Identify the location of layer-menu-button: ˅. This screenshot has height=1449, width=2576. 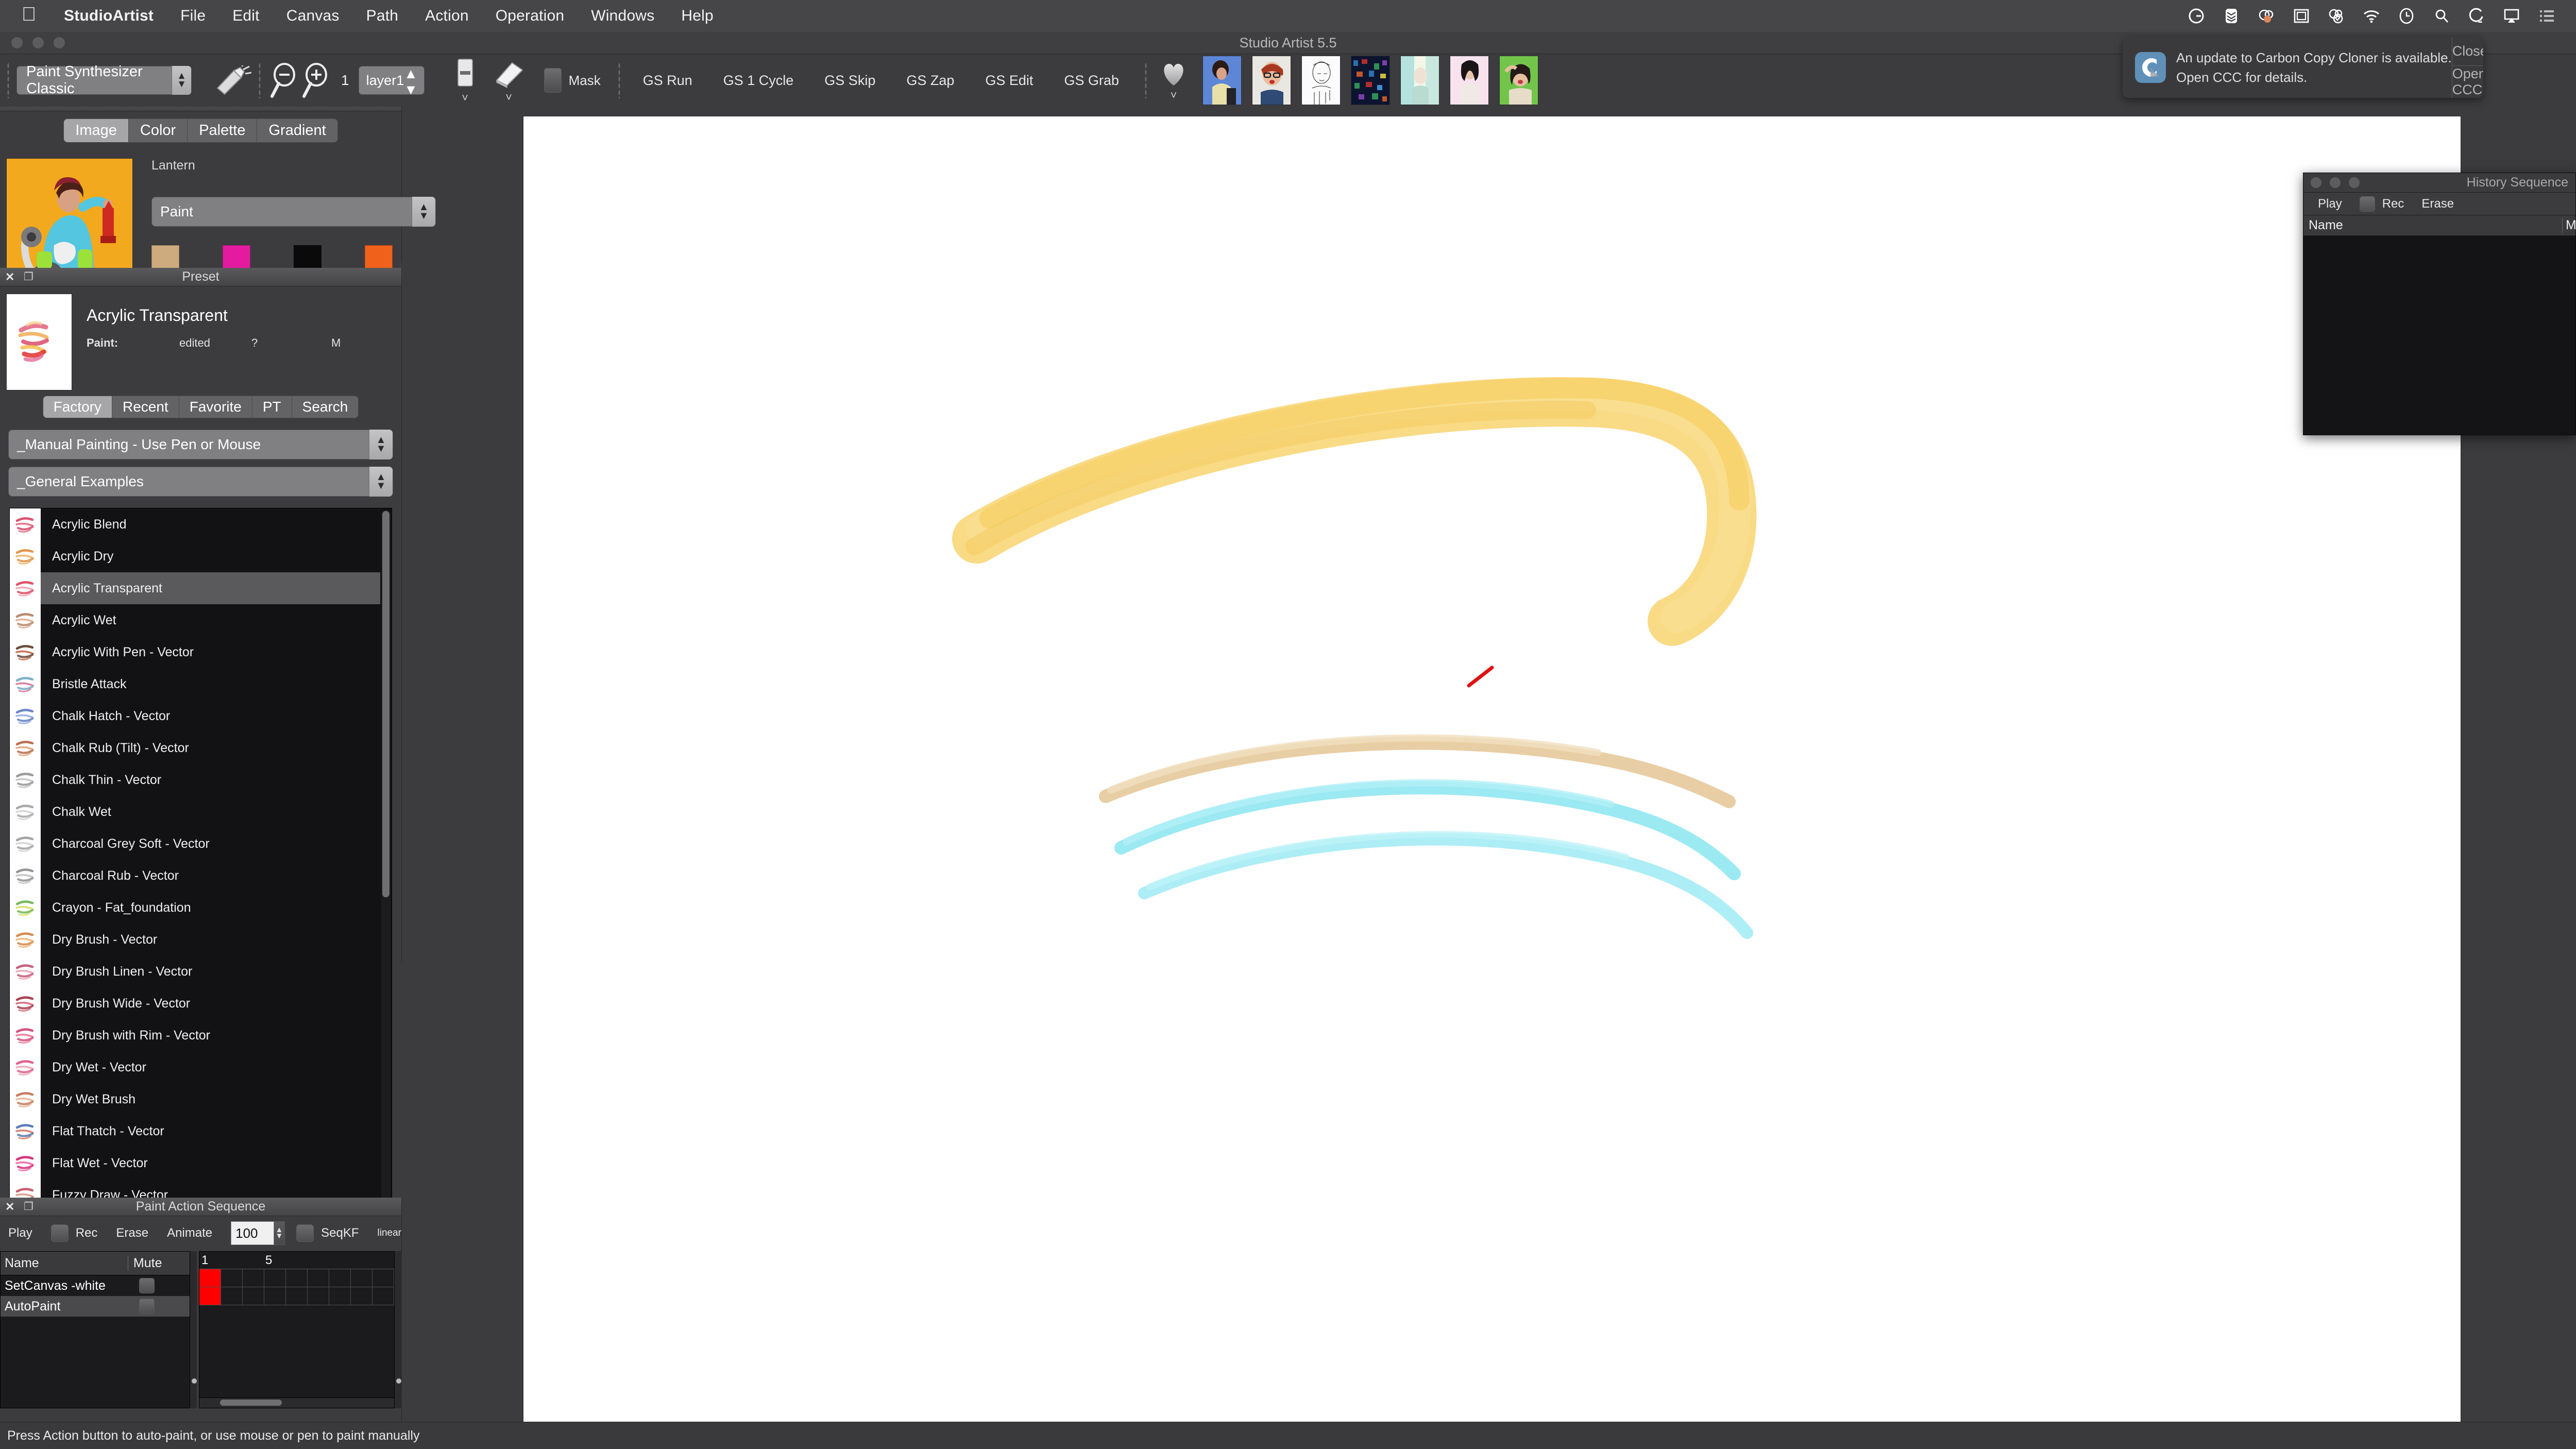
(465, 80).